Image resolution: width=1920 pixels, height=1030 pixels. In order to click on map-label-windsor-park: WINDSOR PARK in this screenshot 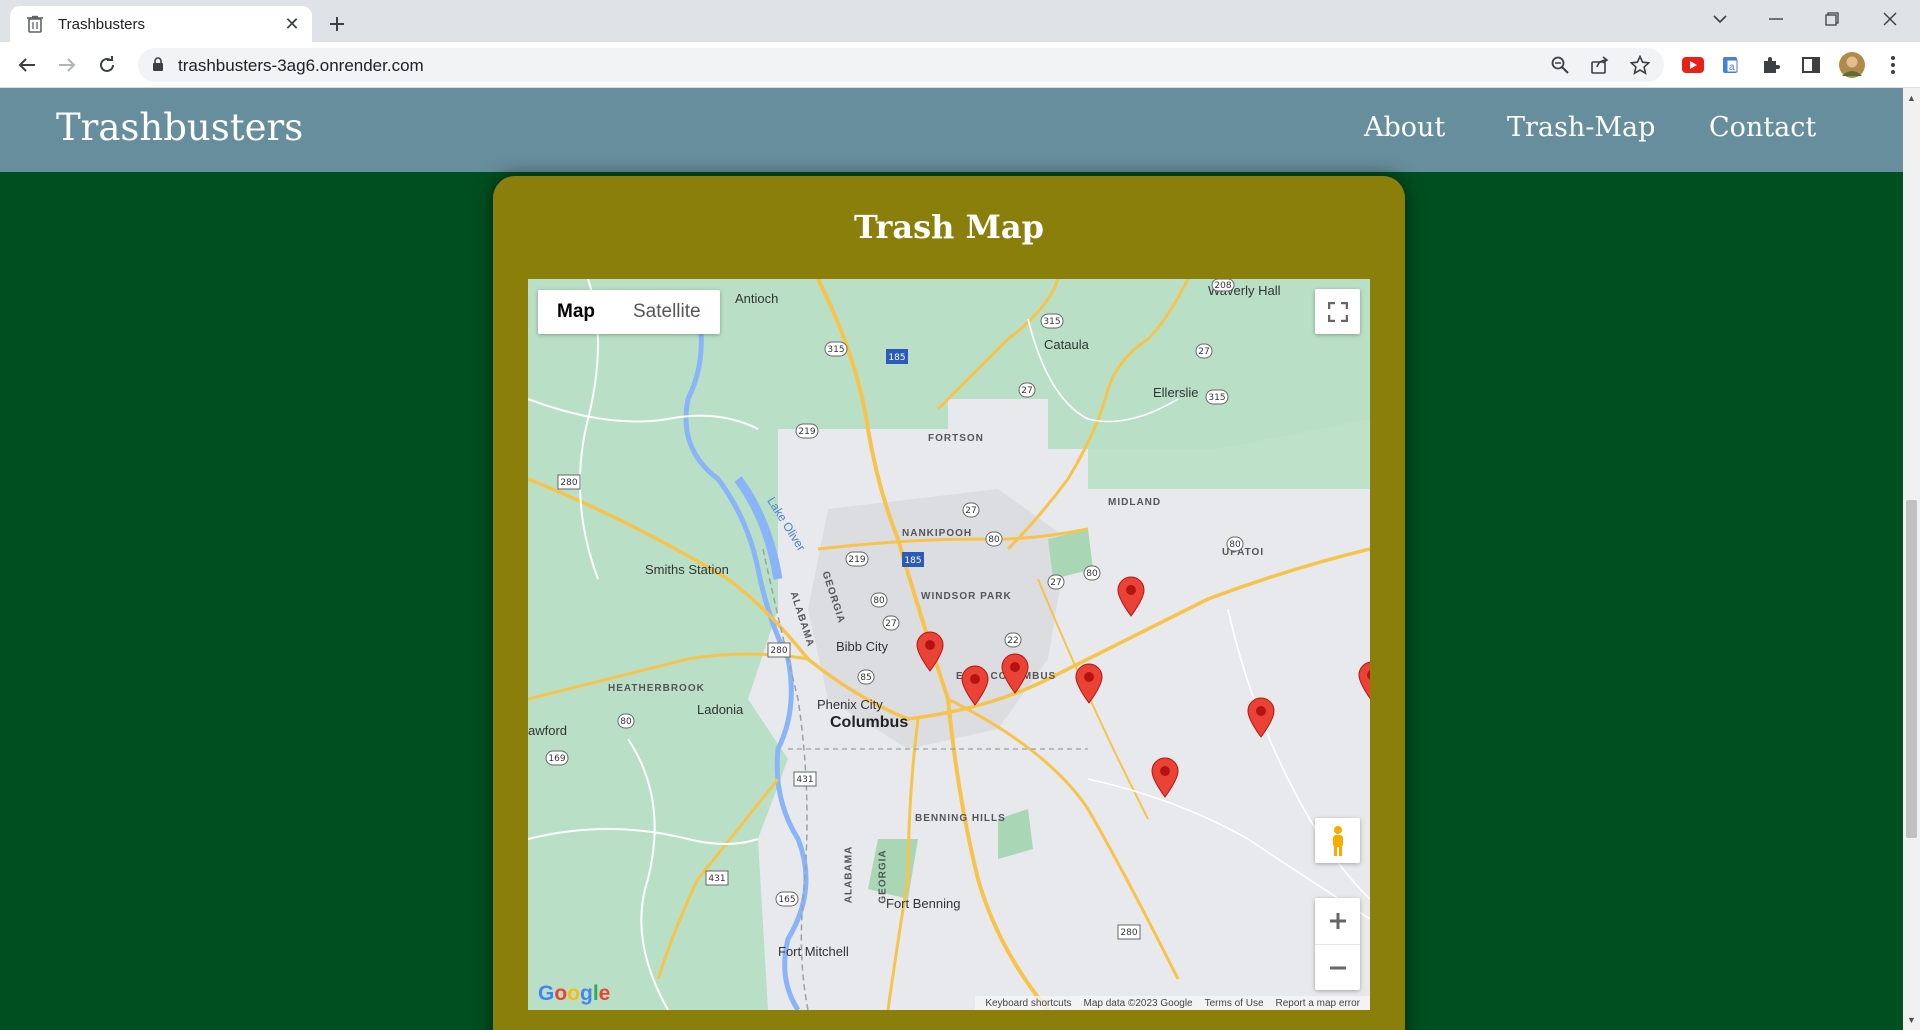, I will do `click(966, 596)`.